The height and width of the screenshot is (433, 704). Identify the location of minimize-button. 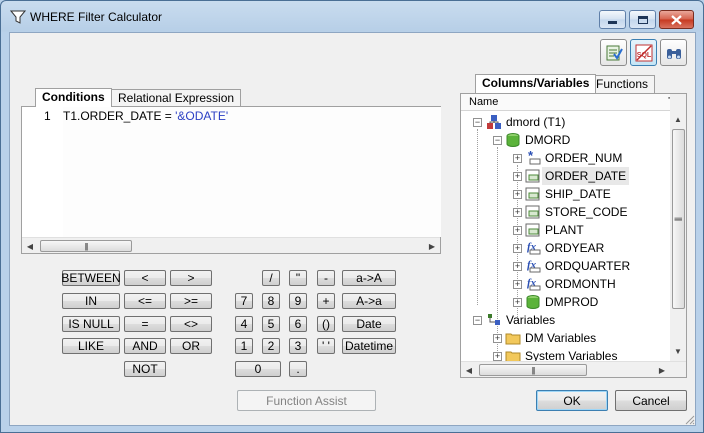
(612, 19).